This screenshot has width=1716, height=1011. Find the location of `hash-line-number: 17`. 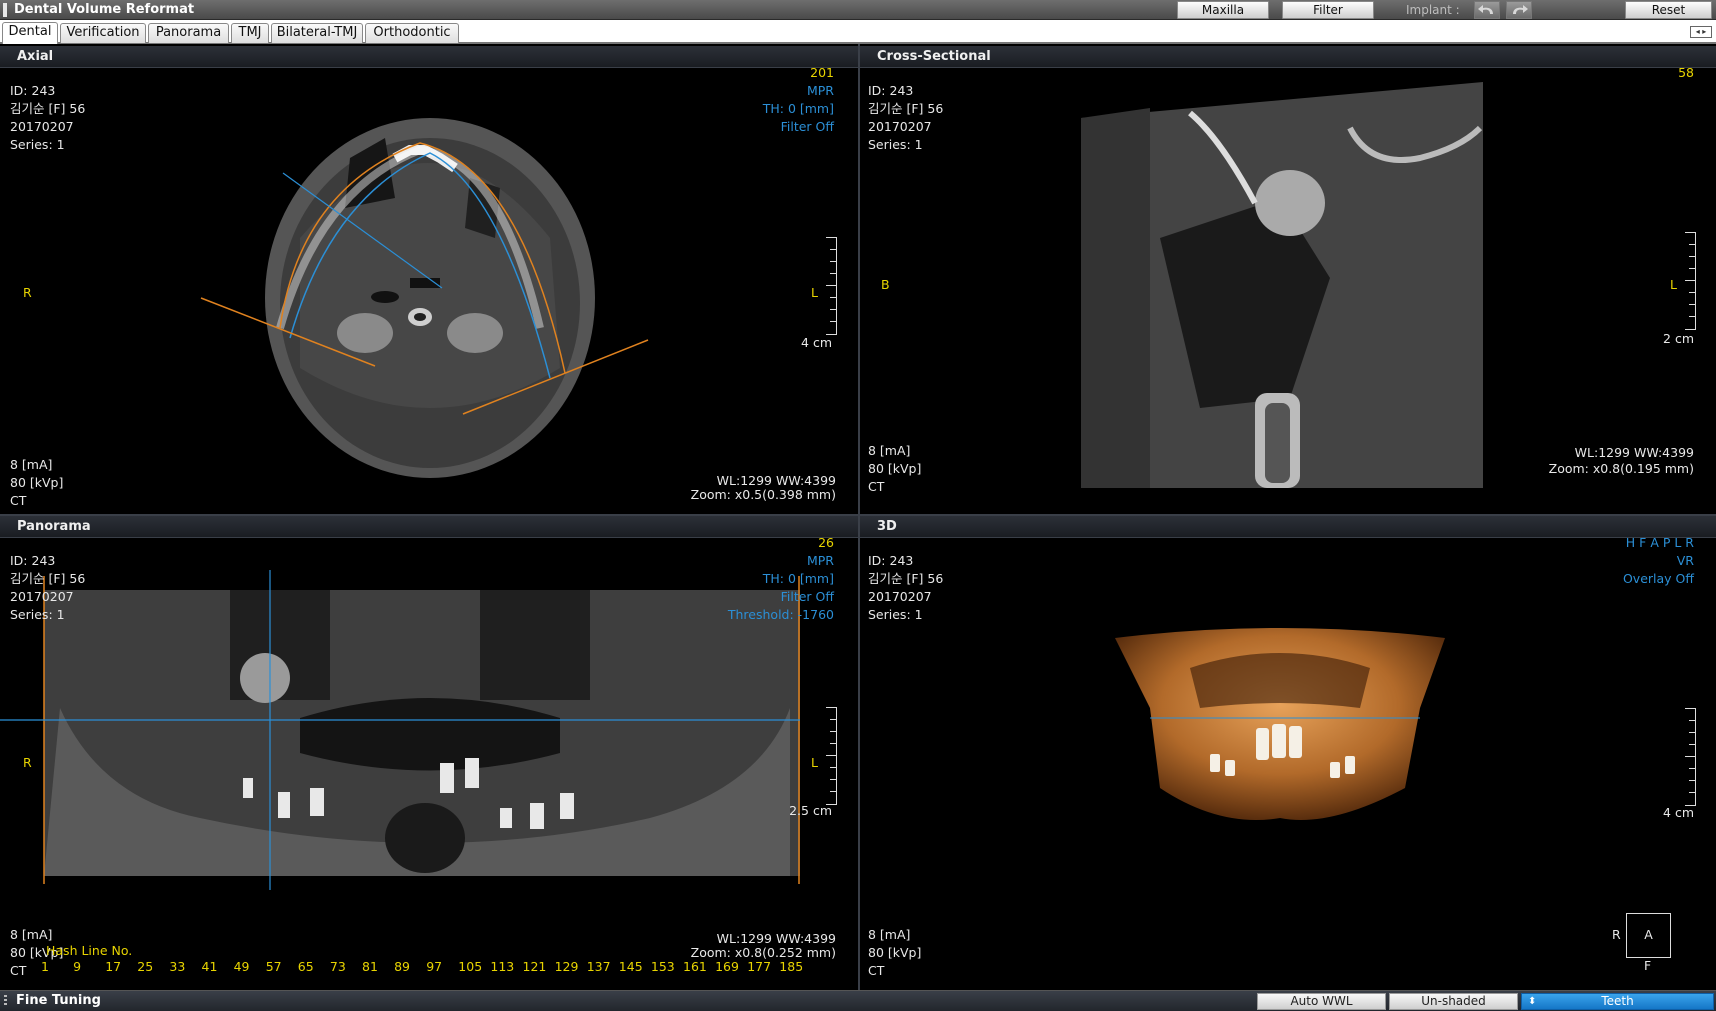

hash-line-number: 17 is located at coordinates (113, 966).